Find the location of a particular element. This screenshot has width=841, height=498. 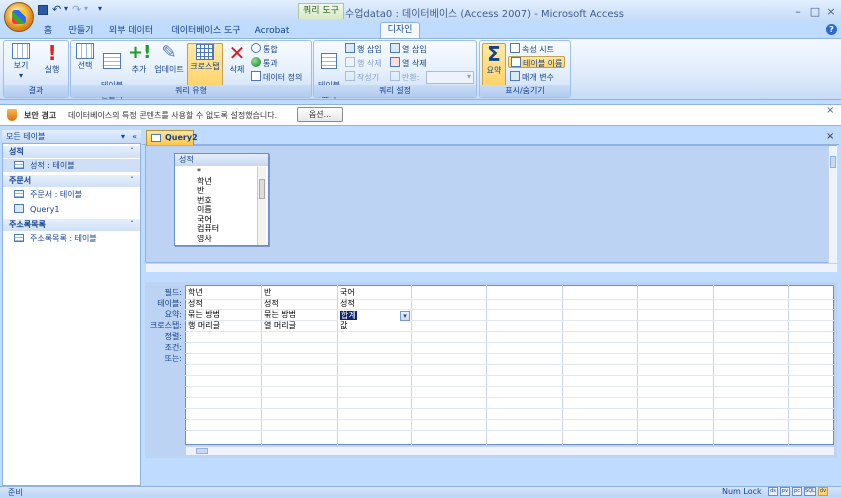

insert-rows-button: 행 삽입 is located at coordinates (363, 49).